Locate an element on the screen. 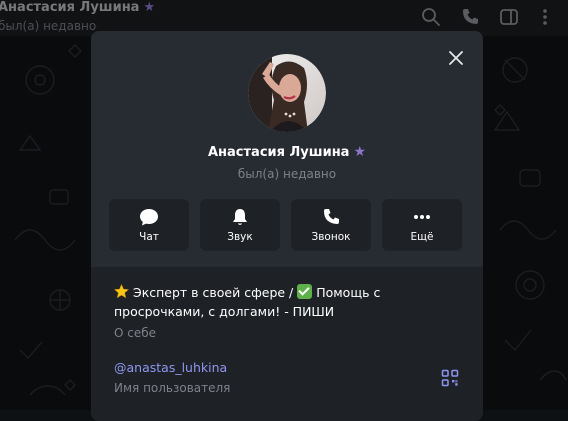 The height and width of the screenshot is (421, 568). avatar is located at coordinates (287, 93).